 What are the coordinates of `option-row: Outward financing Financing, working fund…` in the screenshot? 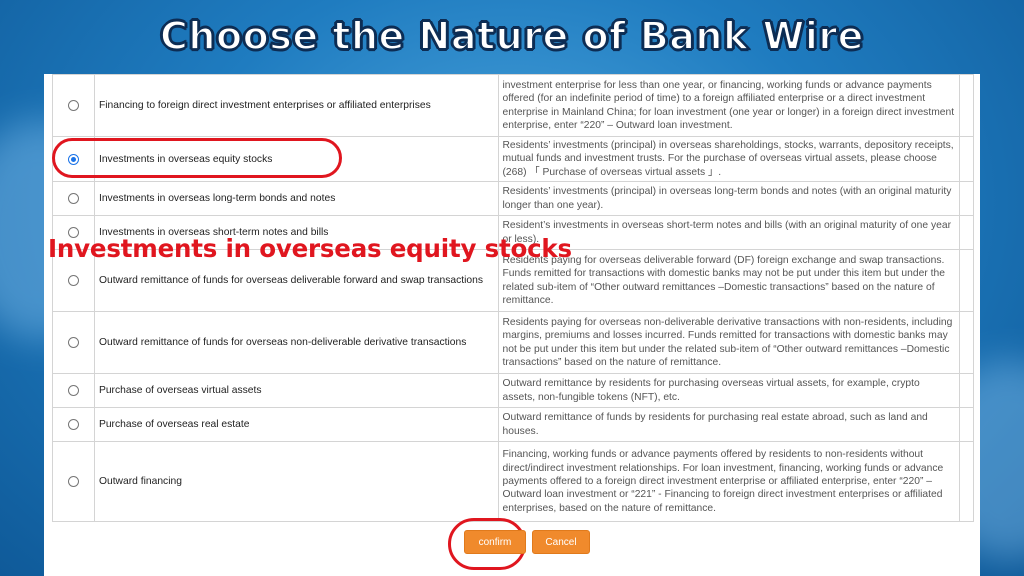 It's located at (513, 482).